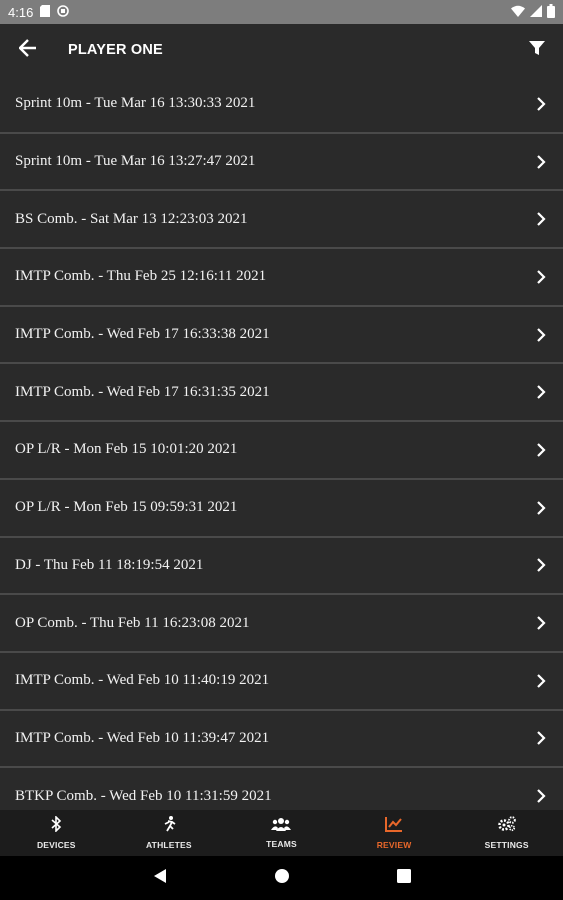 This screenshot has height=900, width=563. Describe the element at coordinates (281, 393) in the screenshot. I see `session-row: IMTP Comb. - Wed Feb 17 16:31:35 2021` at that location.